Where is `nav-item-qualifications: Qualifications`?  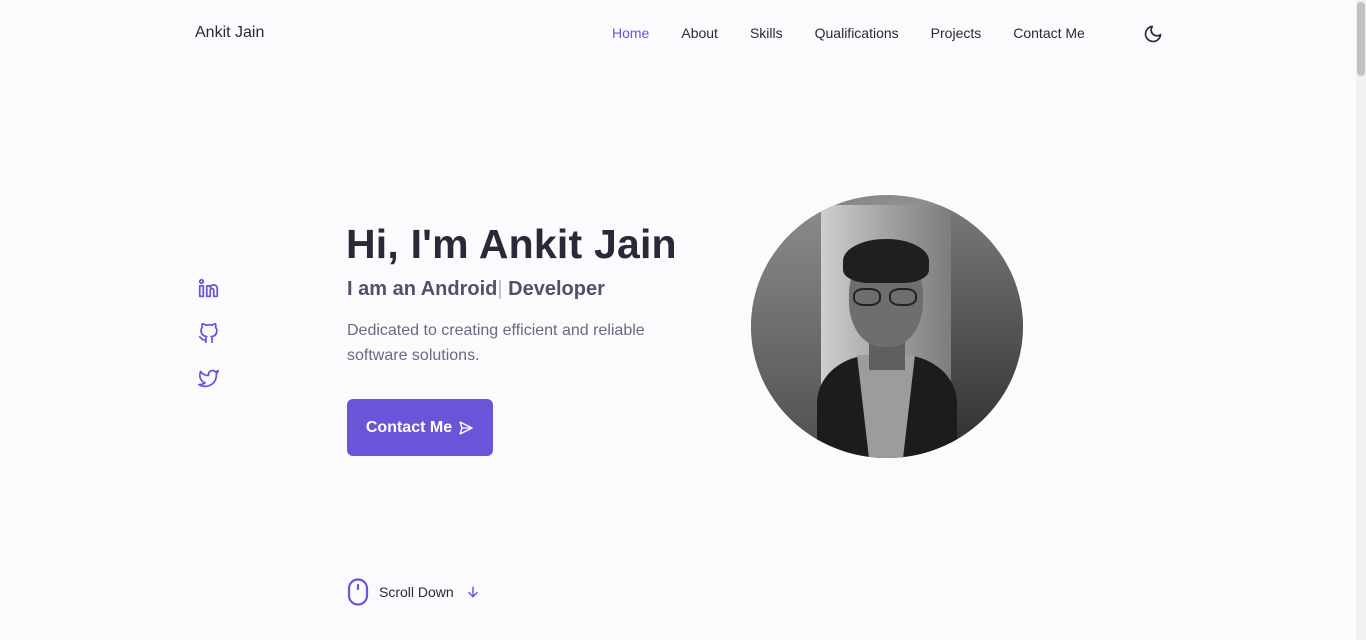 nav-item-qualifications: Qualifications is located at coordinates (857, 33).